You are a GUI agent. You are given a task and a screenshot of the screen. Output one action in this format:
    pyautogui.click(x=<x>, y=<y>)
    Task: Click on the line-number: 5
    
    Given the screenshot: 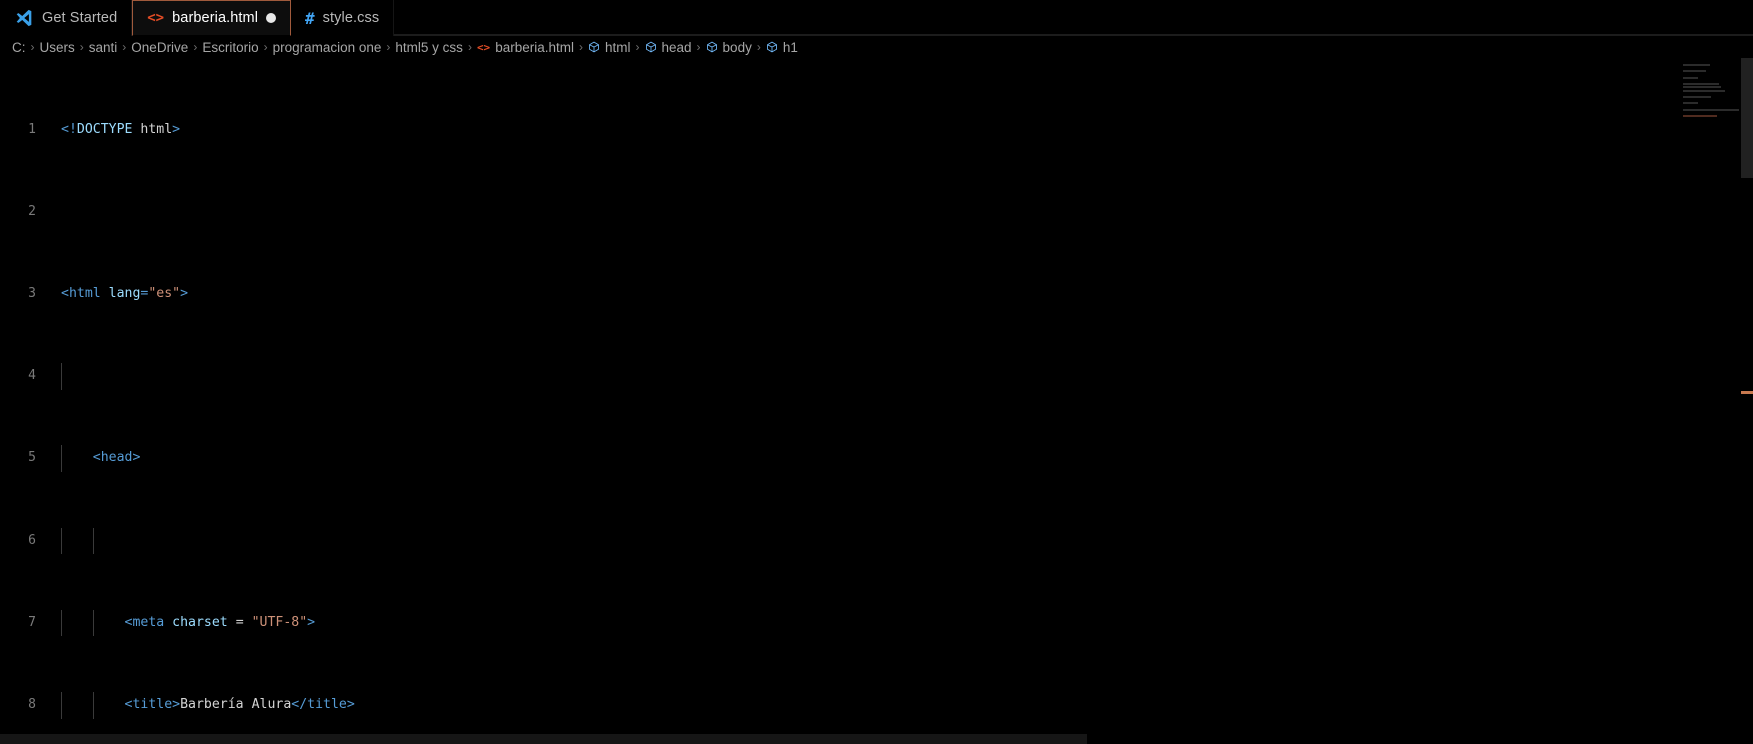 What is the action you would take?
    pyautogui.click(x=32, y=458)
    